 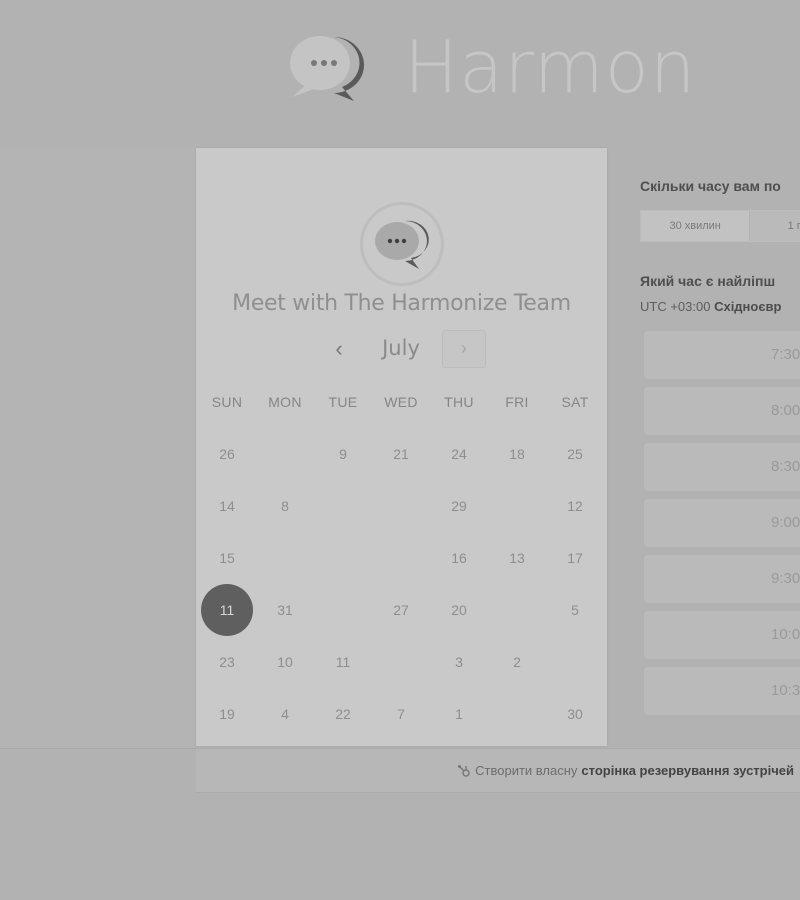 What do you see at coordinates (459, 714) in the screenshot?
I see `calendar-day: 1` at bounding box center [459, 714].